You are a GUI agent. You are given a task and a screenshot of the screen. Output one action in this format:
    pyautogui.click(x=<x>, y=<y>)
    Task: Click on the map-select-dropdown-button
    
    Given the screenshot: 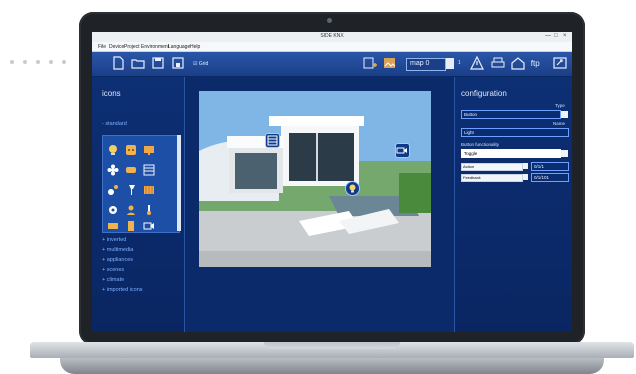 What is the action you would take?
    pyautogui.click(x=450, y=63)
    